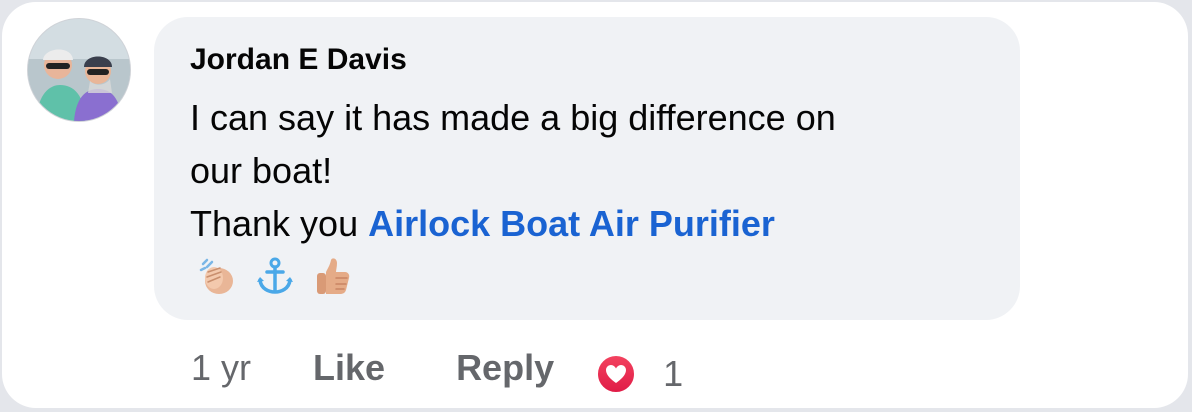  I want to click on comment-timestamp: 1 yr, so click(221, 368).